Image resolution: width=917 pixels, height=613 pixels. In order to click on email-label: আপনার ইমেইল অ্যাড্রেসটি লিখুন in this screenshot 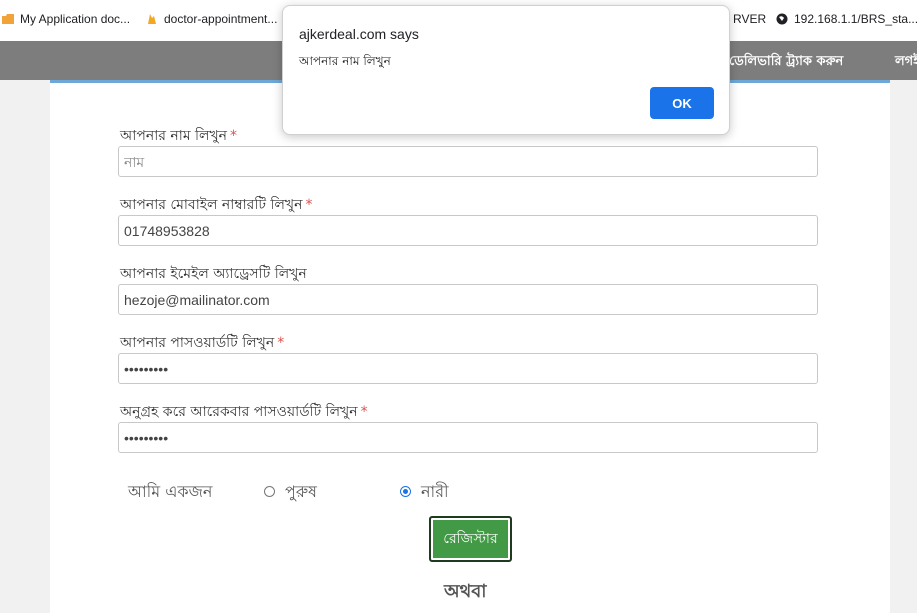, I will do `click(213, 274)`.